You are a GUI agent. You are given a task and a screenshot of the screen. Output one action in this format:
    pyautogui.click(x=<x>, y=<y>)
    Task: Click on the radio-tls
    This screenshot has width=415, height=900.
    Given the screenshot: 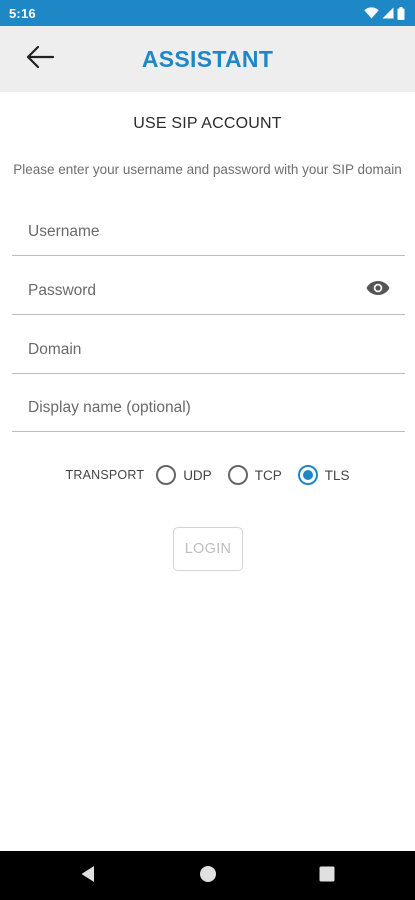 What is the action you would take?
    pyautogui.click(x=307, y=475)
    